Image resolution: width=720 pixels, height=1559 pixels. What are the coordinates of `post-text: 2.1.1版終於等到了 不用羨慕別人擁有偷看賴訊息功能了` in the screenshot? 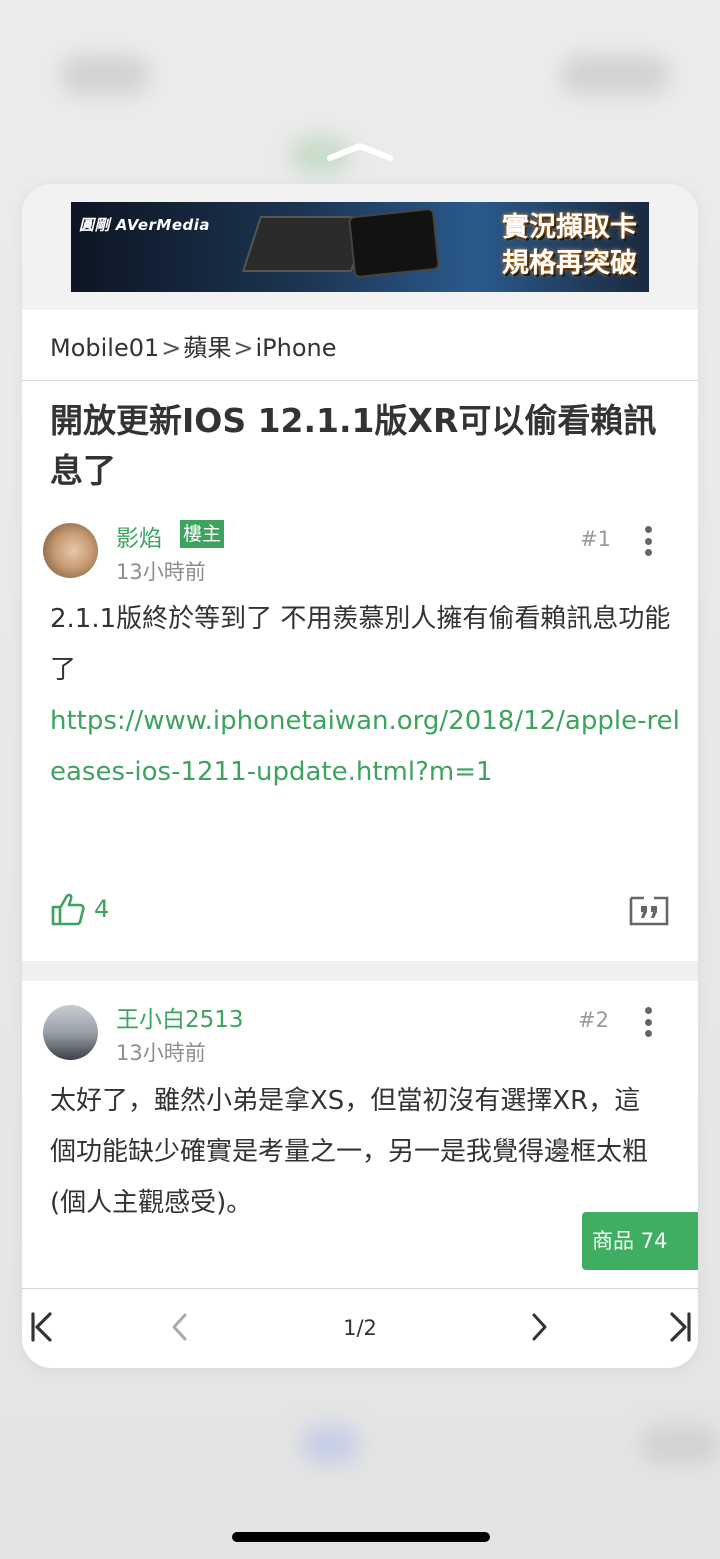 It's located at (360, 644).